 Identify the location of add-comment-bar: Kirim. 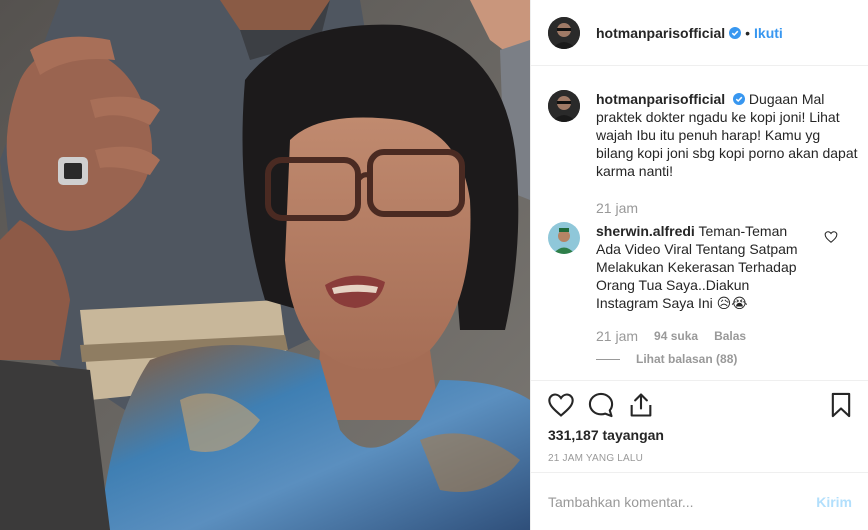
(699, 501).